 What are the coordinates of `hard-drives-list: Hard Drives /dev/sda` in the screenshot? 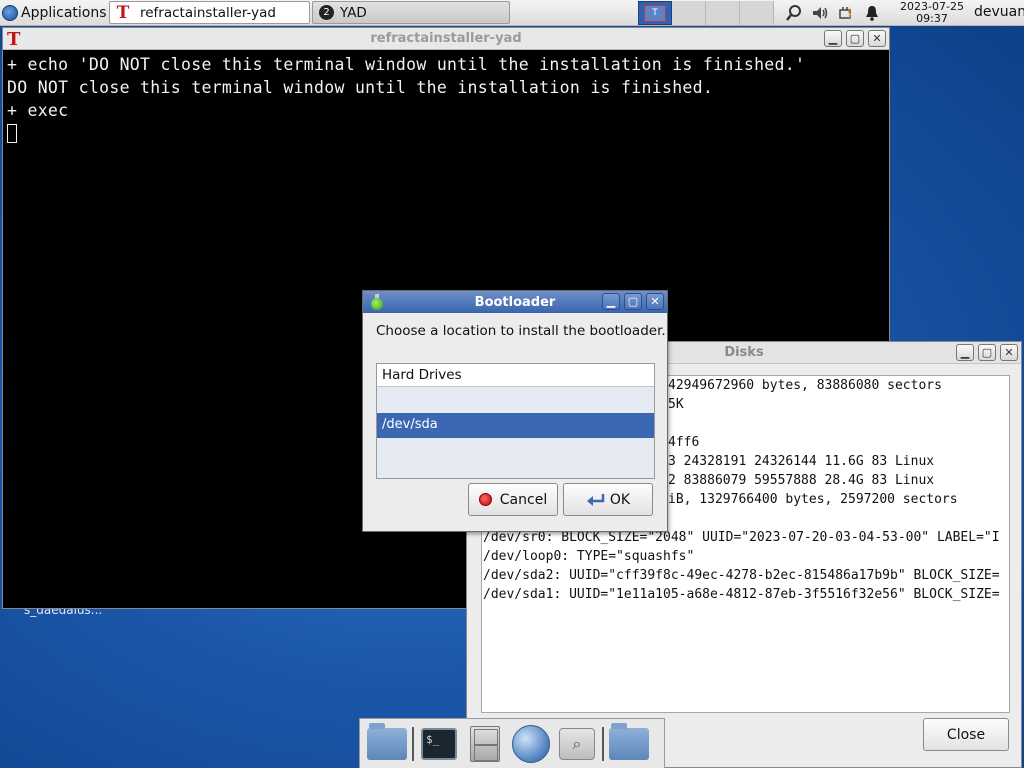 It's located at (515, 421).